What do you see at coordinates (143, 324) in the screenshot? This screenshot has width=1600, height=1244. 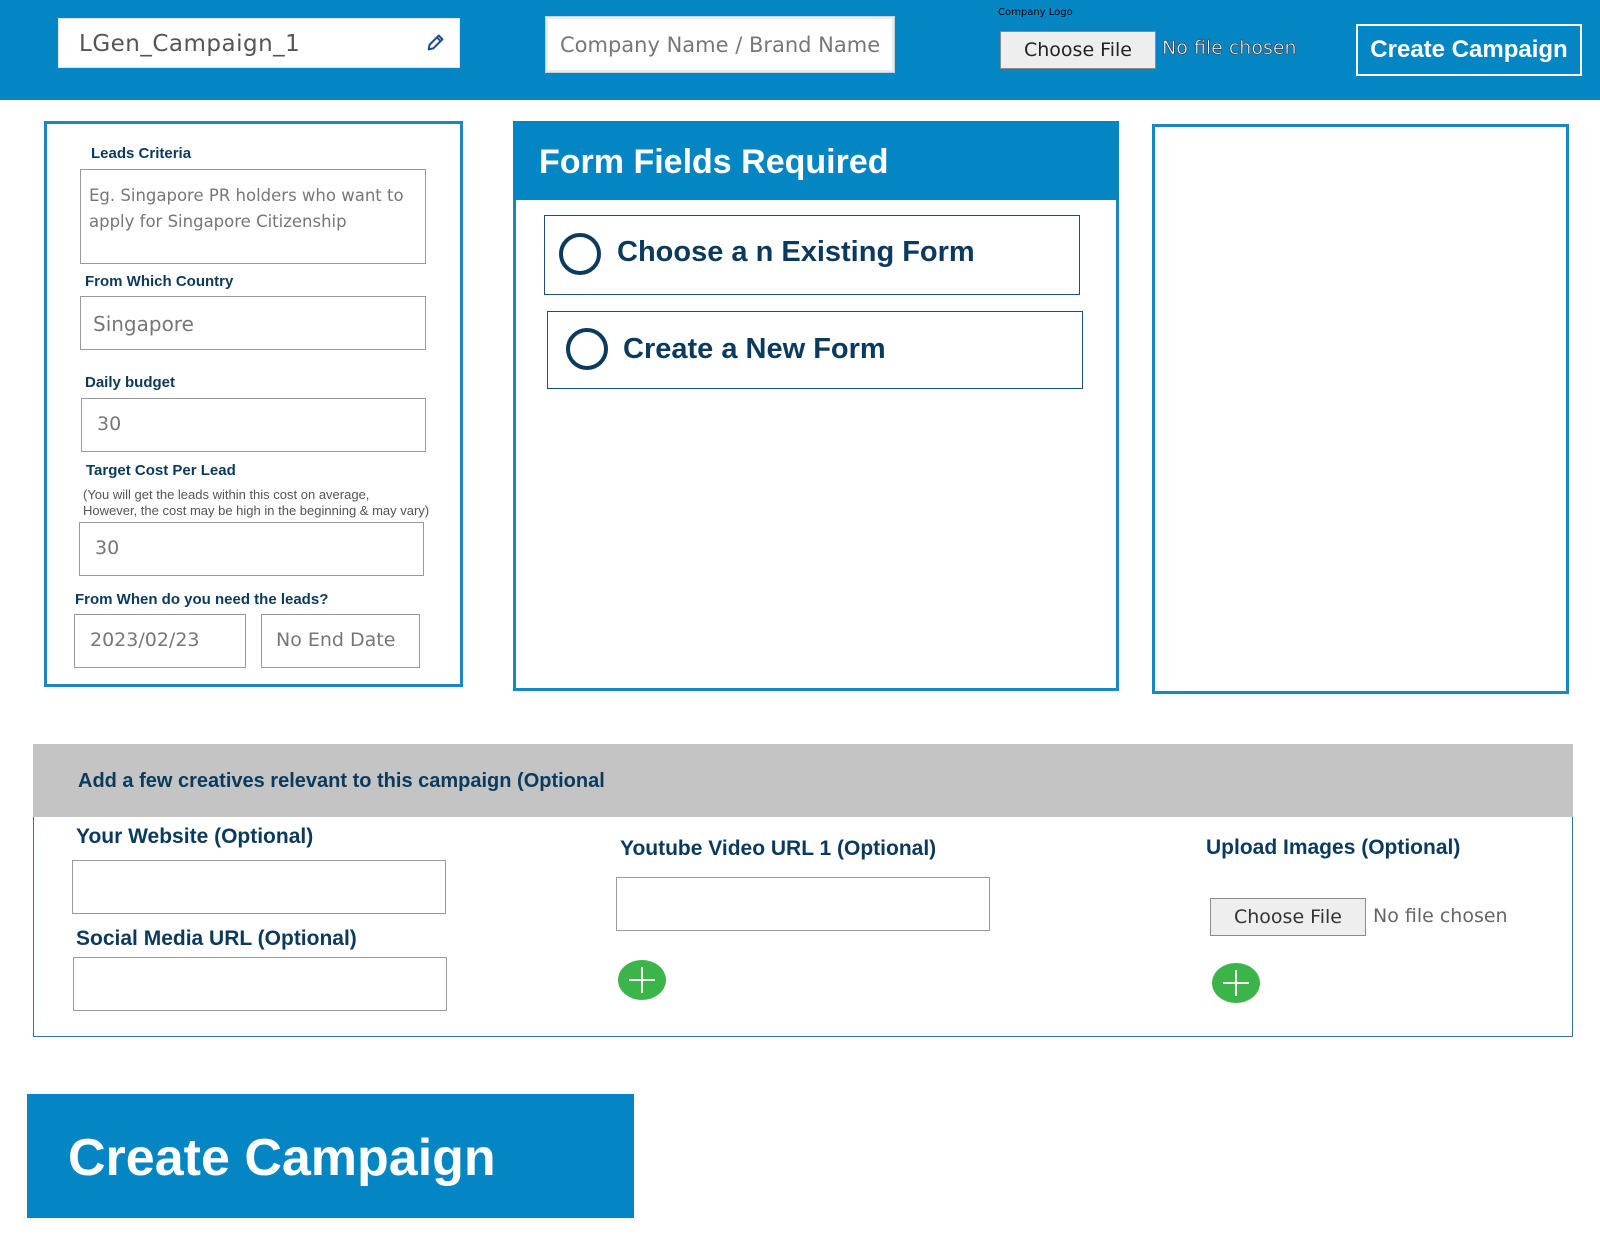 I see `country-value: Singapore` at bounding box center [143, 324].